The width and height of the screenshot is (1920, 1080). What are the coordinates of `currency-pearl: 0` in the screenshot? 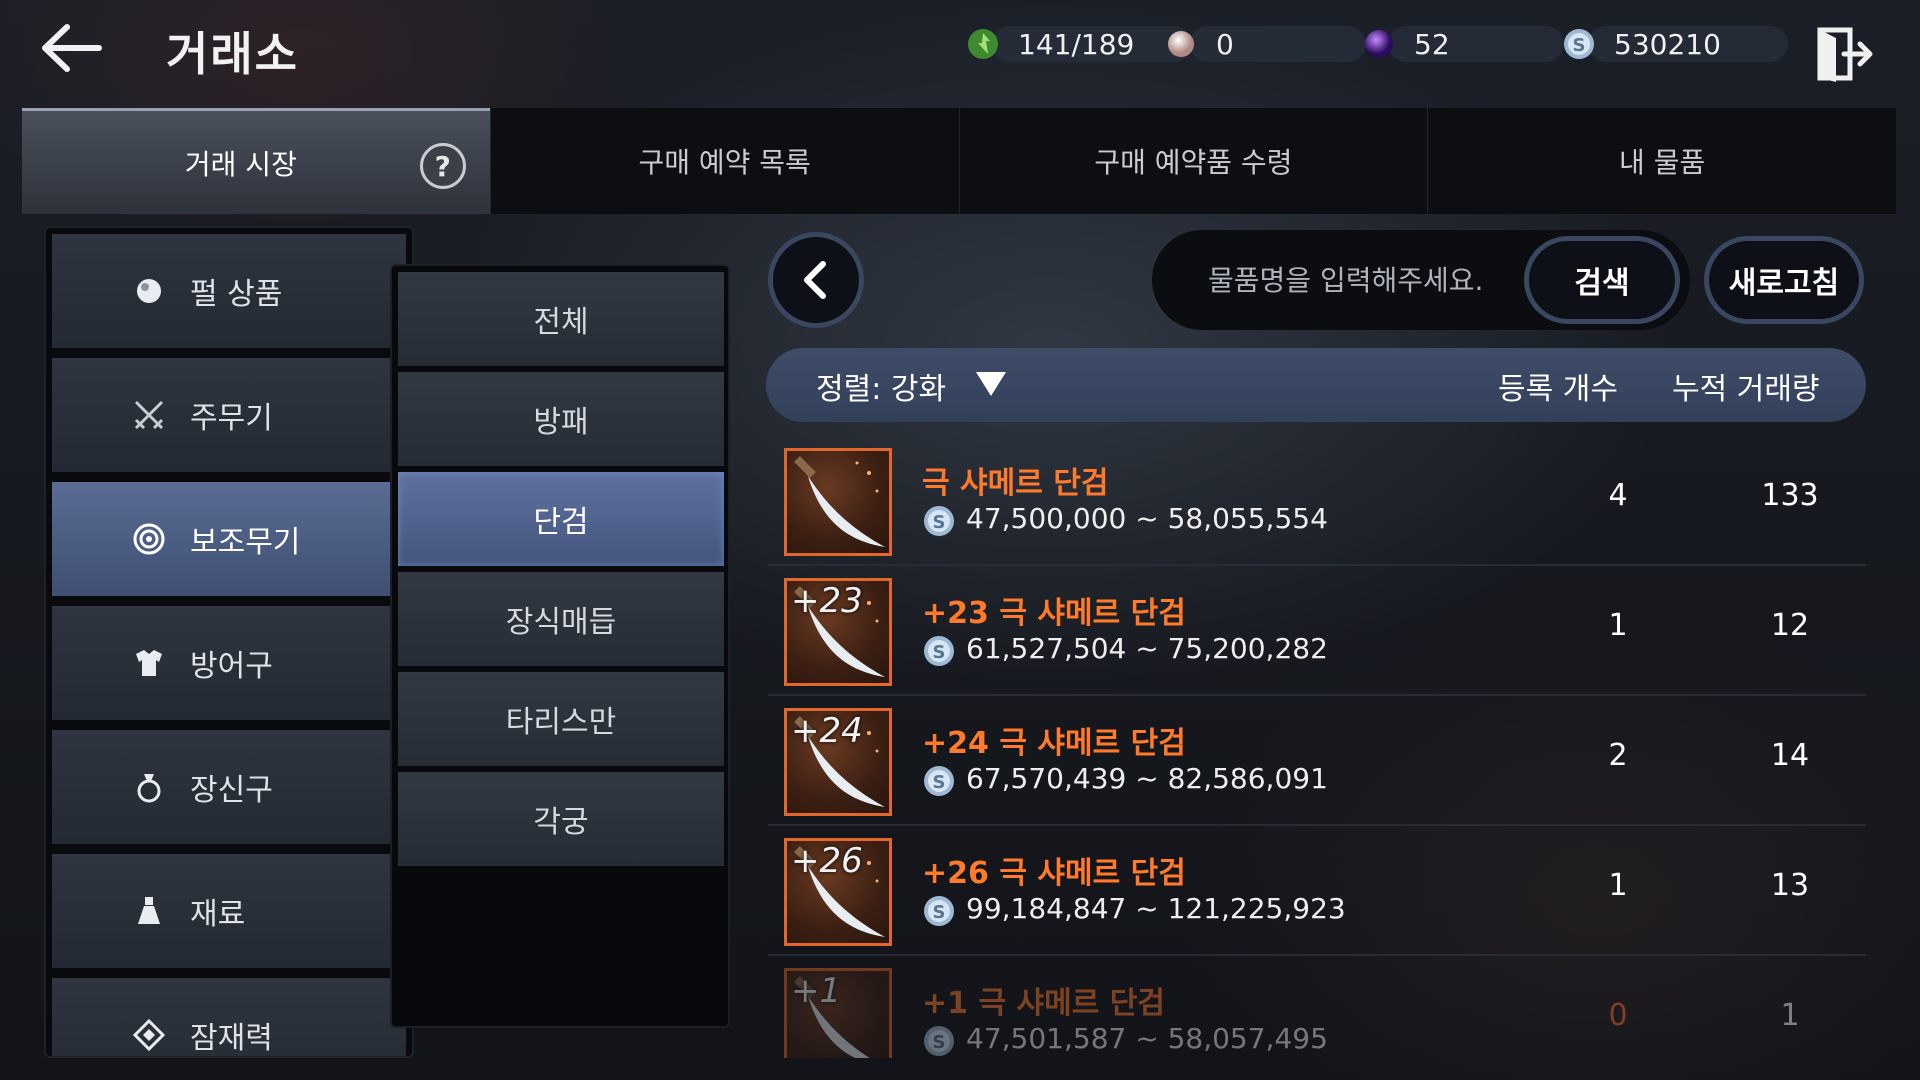 It's located at (1265, 44).